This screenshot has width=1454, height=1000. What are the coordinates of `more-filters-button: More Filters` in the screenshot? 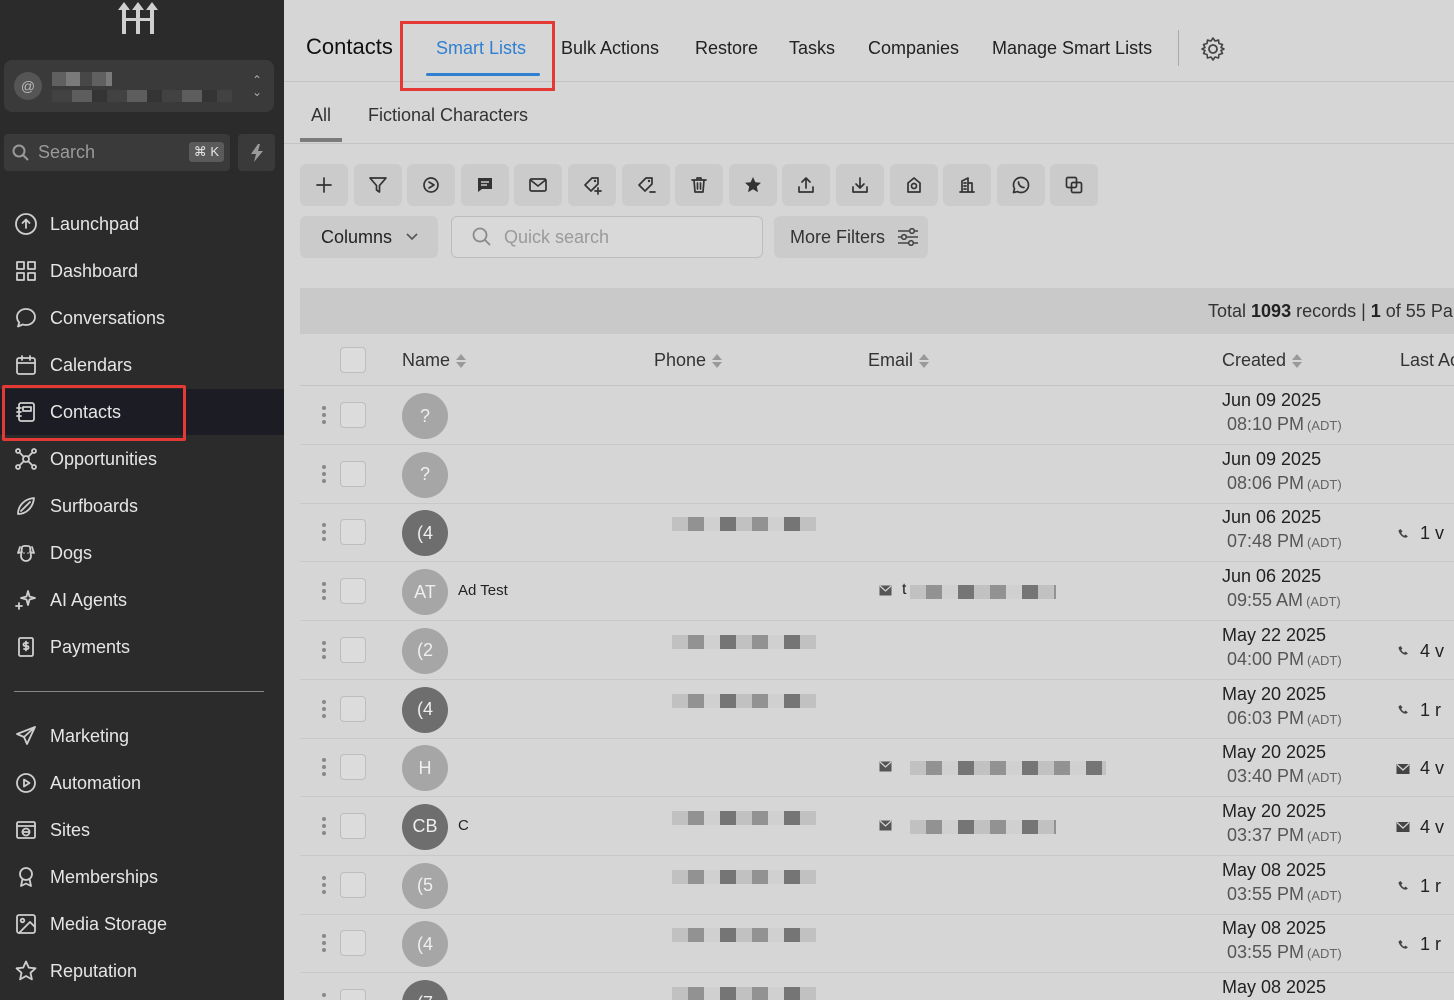 It's located at (851, 237).